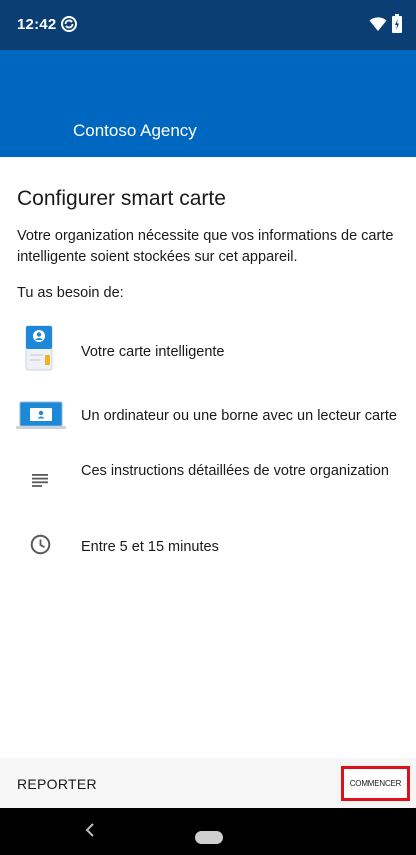 Image resolution: width=416 pixels, height=855 pixels. Describe the element at coordinates (375, 783) in the screenshot. I see `start-button: COMMENCER` at that location.